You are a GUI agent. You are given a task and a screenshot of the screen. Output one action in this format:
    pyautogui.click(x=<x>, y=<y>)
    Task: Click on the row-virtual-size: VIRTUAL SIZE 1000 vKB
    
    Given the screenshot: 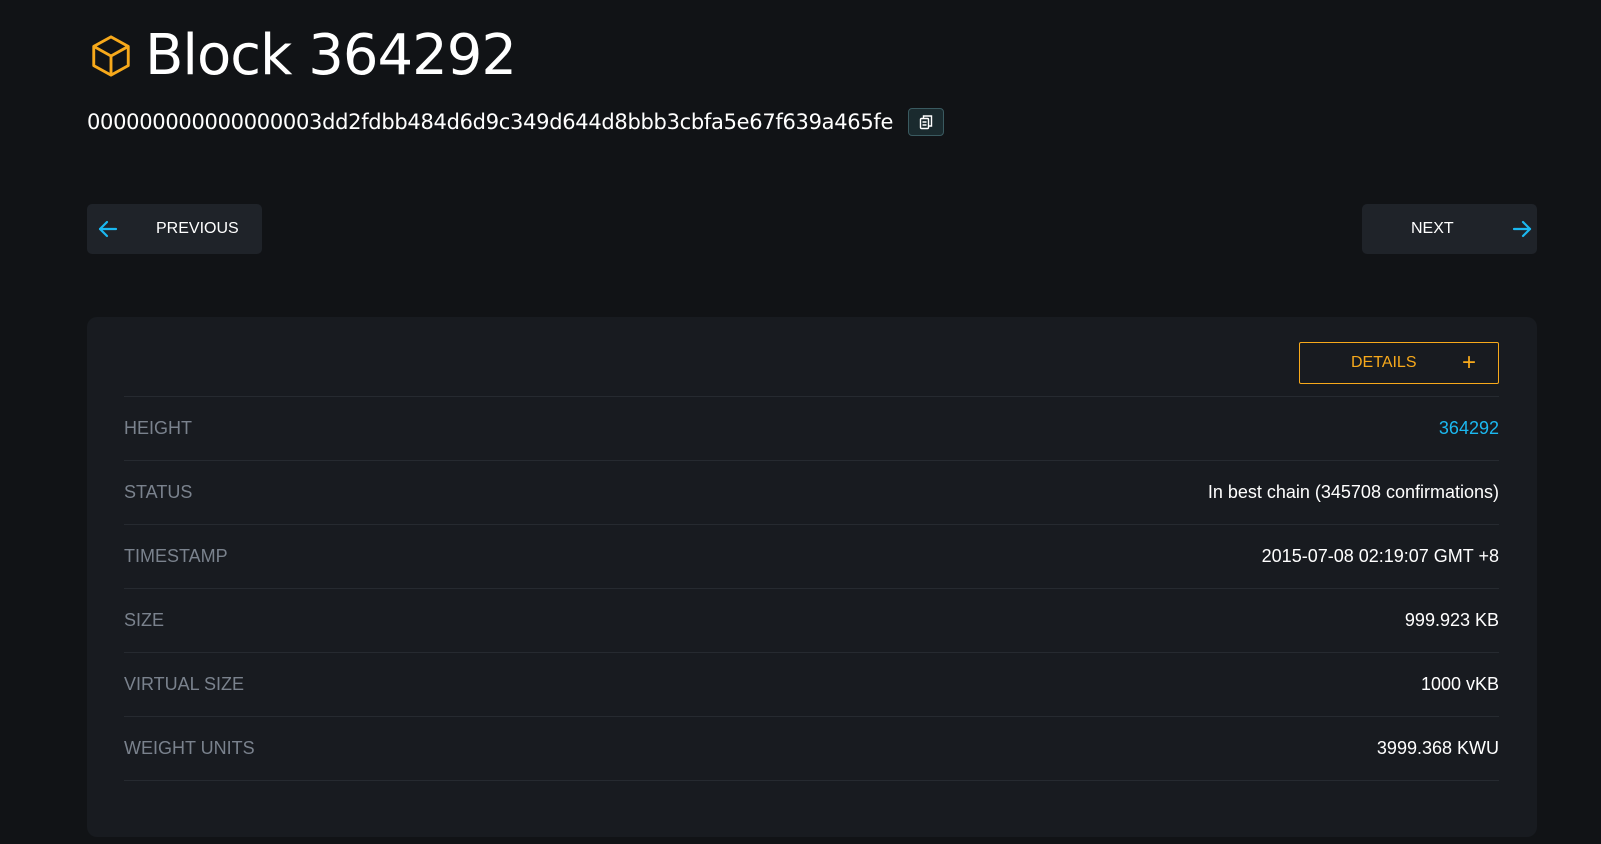 What is the action you would take?
    pyautogui.click(x=811, y=684)
    